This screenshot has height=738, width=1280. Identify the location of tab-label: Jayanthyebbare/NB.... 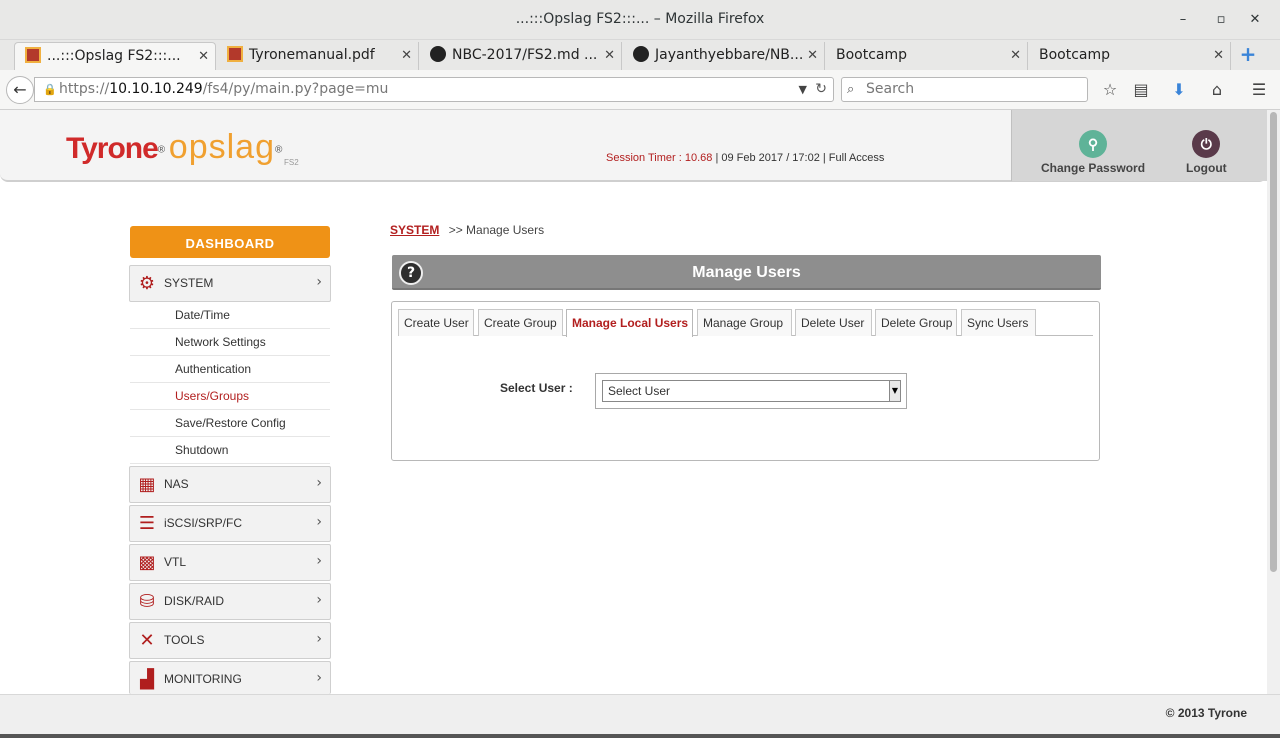
(729, 55).